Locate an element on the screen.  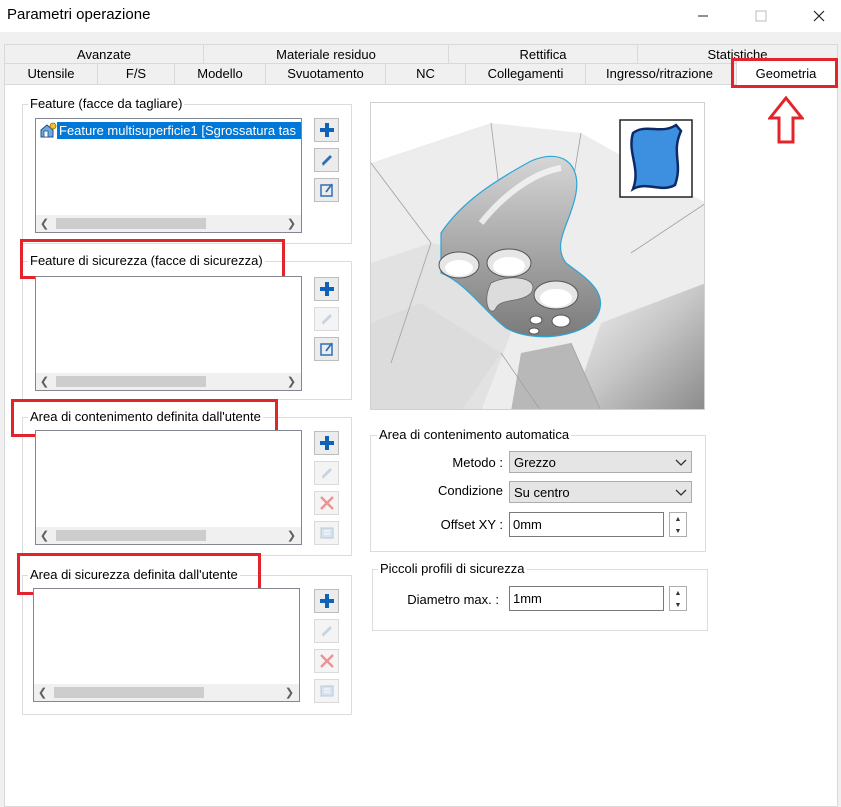
diametro-max-input: 1mm is located at coordinates (586, 598).